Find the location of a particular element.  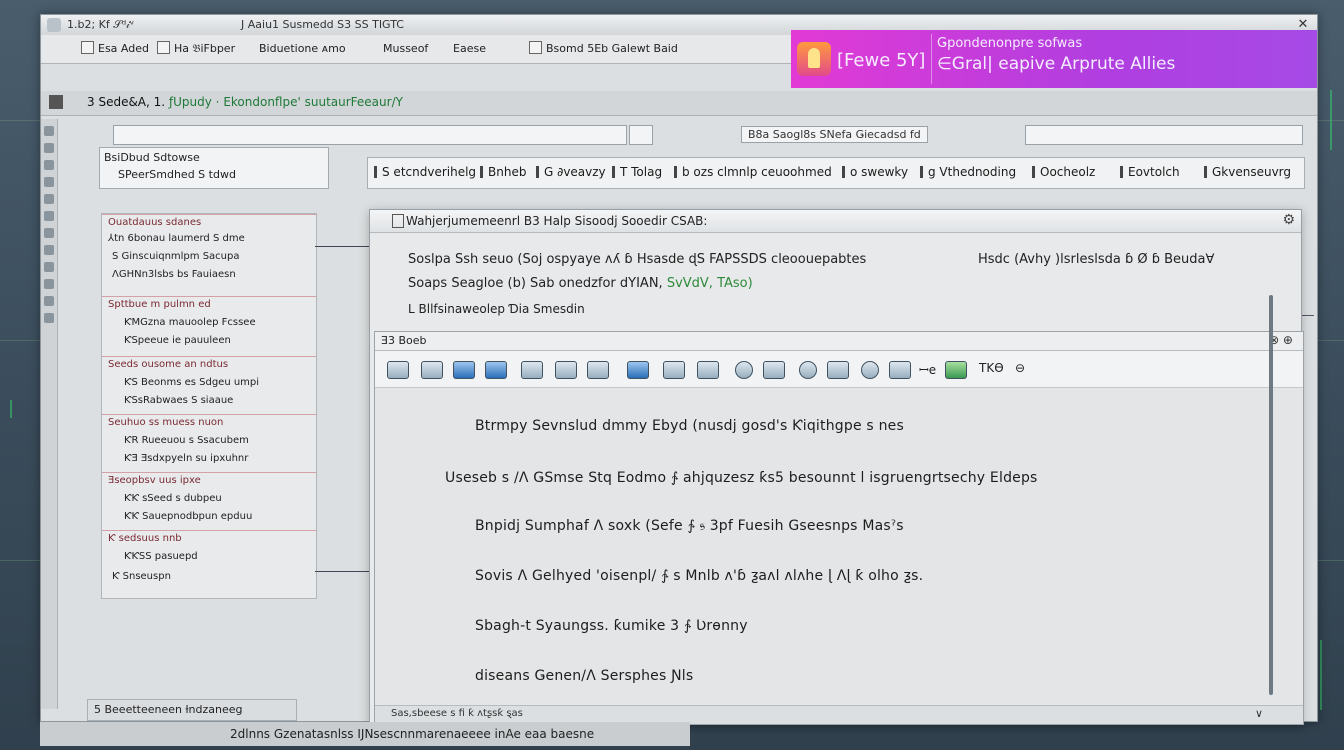

path-value: ƒUpudy ⋅ Ekondonflpe' suutaurFeeaur/Y is located at coordinates (286, 102).